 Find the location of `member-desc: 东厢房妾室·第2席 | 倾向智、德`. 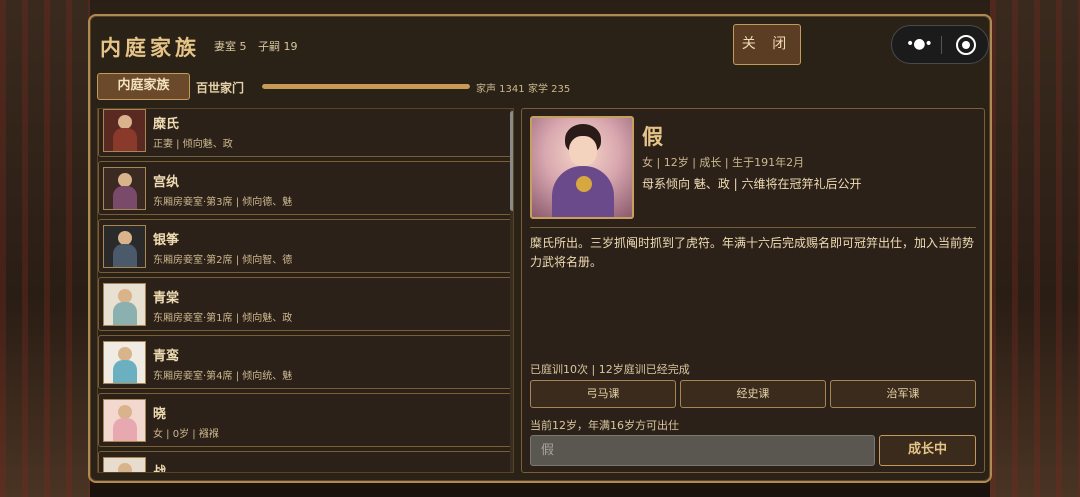

member-desc: 东厢房妾室·第2席 | 倾向智、德 is located at coordinates (223, 260).